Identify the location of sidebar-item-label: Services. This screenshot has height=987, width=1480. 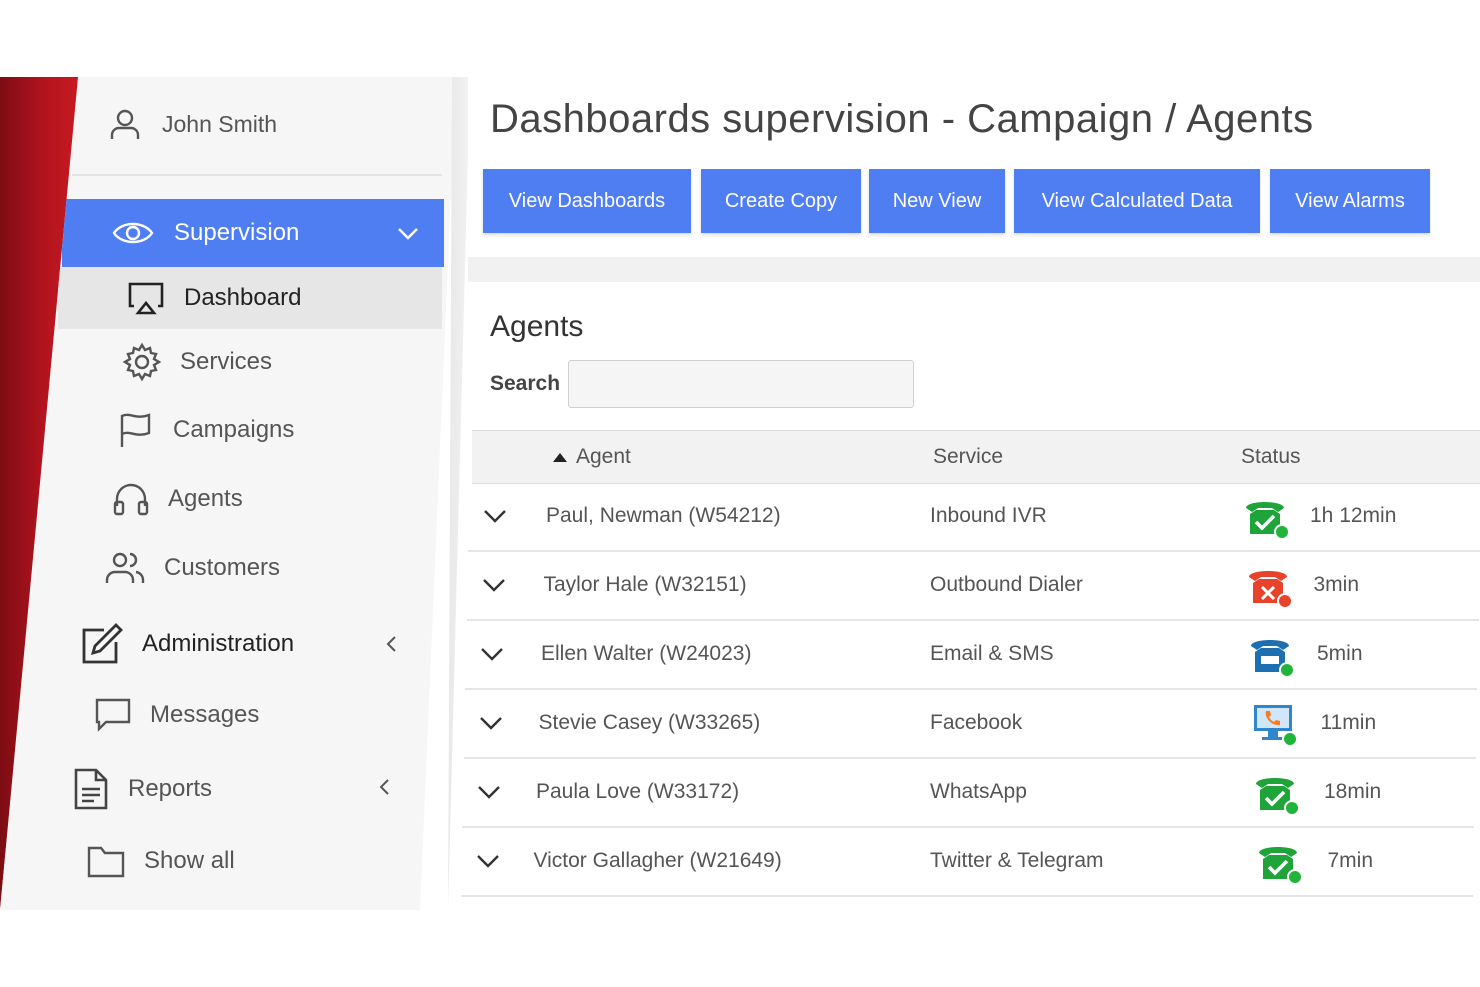
(226, 361).